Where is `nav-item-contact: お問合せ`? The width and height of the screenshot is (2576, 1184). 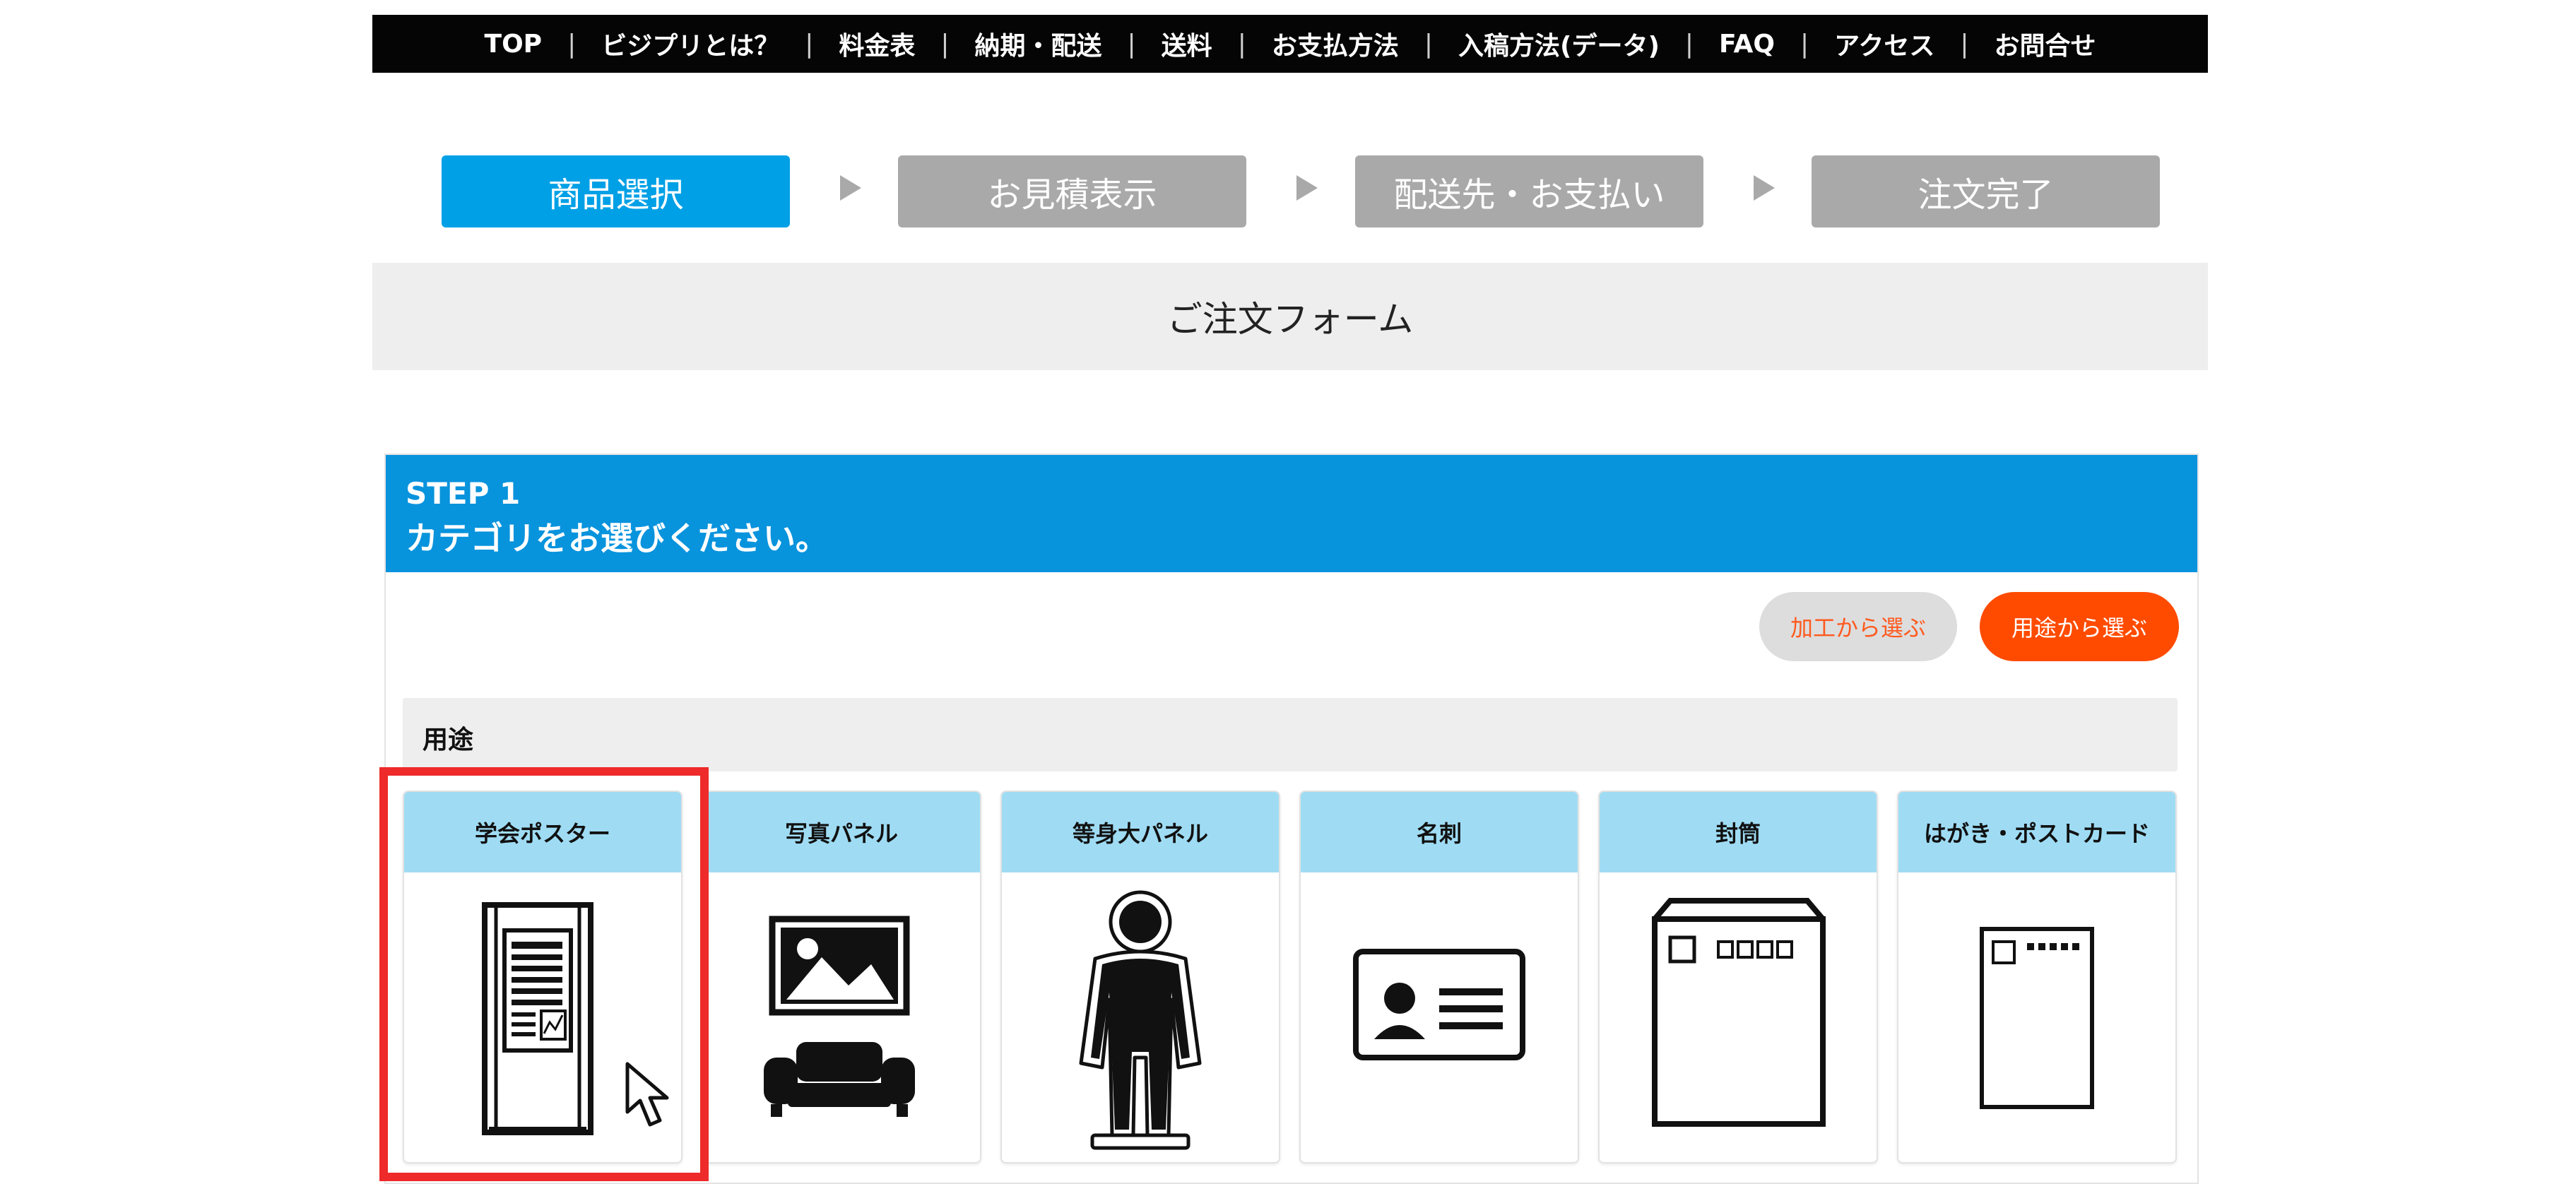
nav-item-contact: お問合せ is located at coordinates (2045, 43).